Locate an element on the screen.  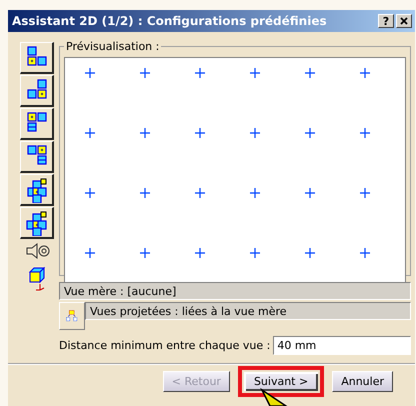
close-icon is located at coordinates (404, 21).